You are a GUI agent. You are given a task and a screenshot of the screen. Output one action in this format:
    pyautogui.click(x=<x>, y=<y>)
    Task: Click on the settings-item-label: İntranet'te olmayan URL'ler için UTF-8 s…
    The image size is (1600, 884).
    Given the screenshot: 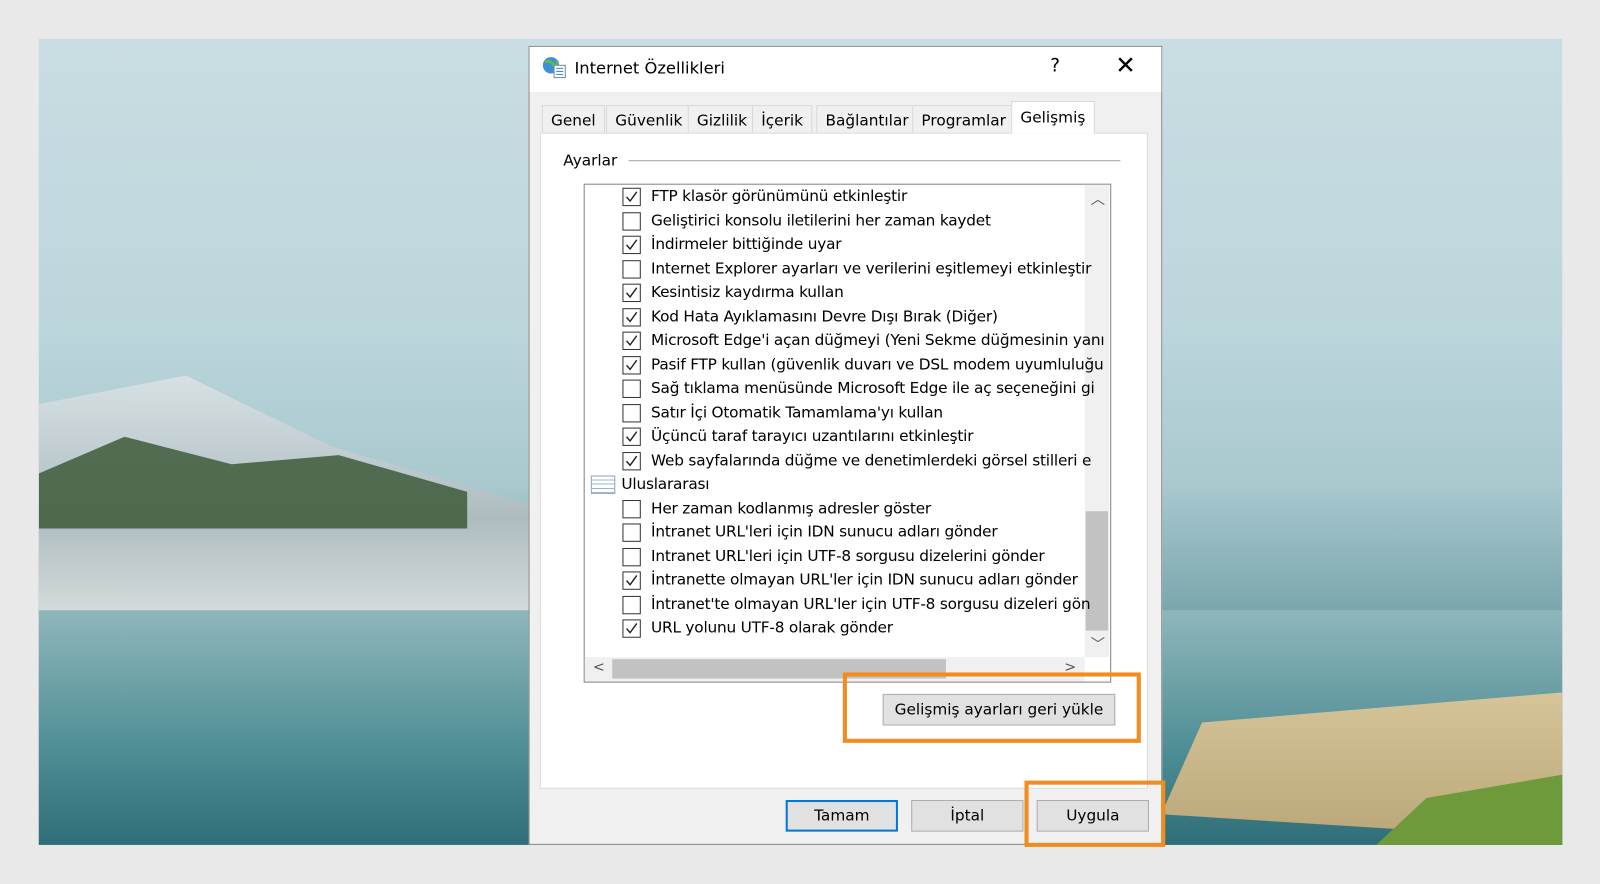 What is the action you would take?
    pyautogui.click(x=871, y=603)
    